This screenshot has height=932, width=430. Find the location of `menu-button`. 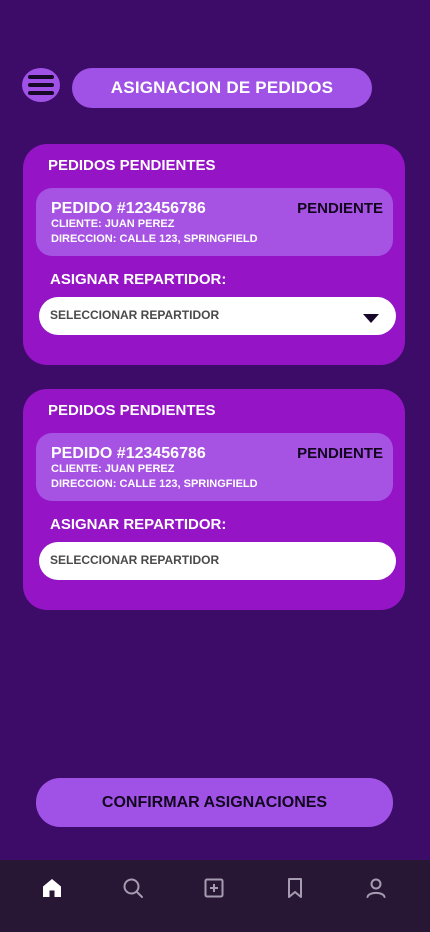

menu-button is located at coordinates (41, 85).